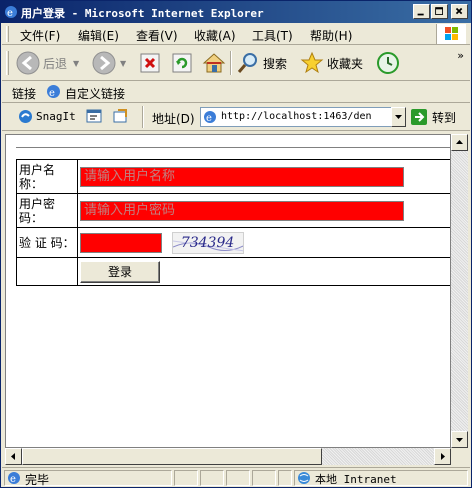  Describe the element at coordinates (123, 63) in the screenshot. I see `forward-dropdown-icon: ▼` at that location.